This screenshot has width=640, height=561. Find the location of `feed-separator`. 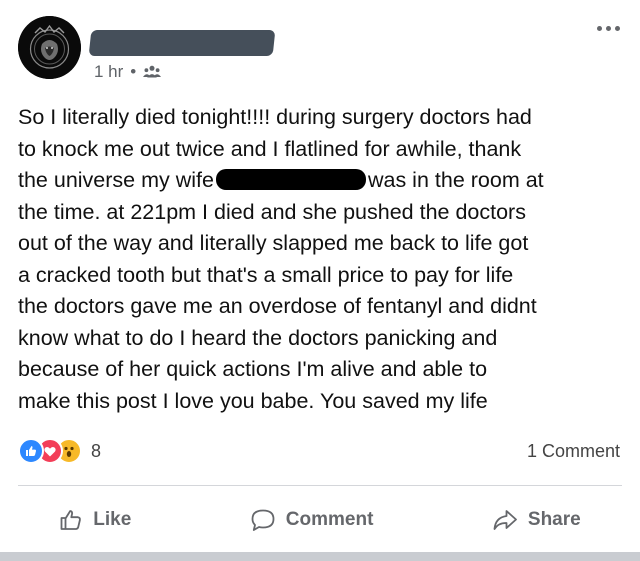

feed-separator is located at coordinates (320, 556).